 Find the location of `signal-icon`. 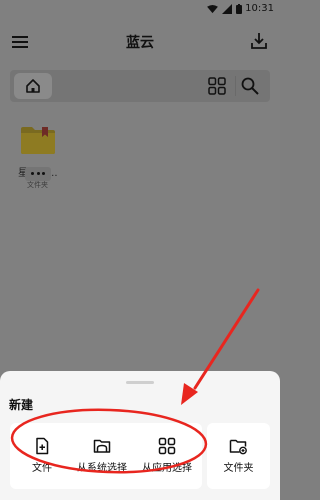

signal-icon is located at coordinates (227, 9).